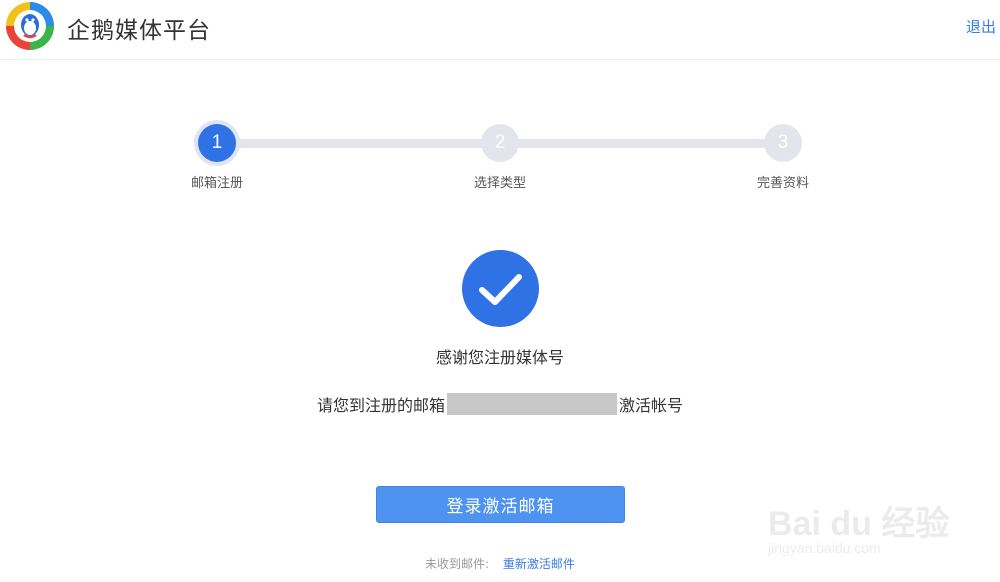  I want to click on instruction-prefix: 请您到注册的邮箱, so click(380, 405).